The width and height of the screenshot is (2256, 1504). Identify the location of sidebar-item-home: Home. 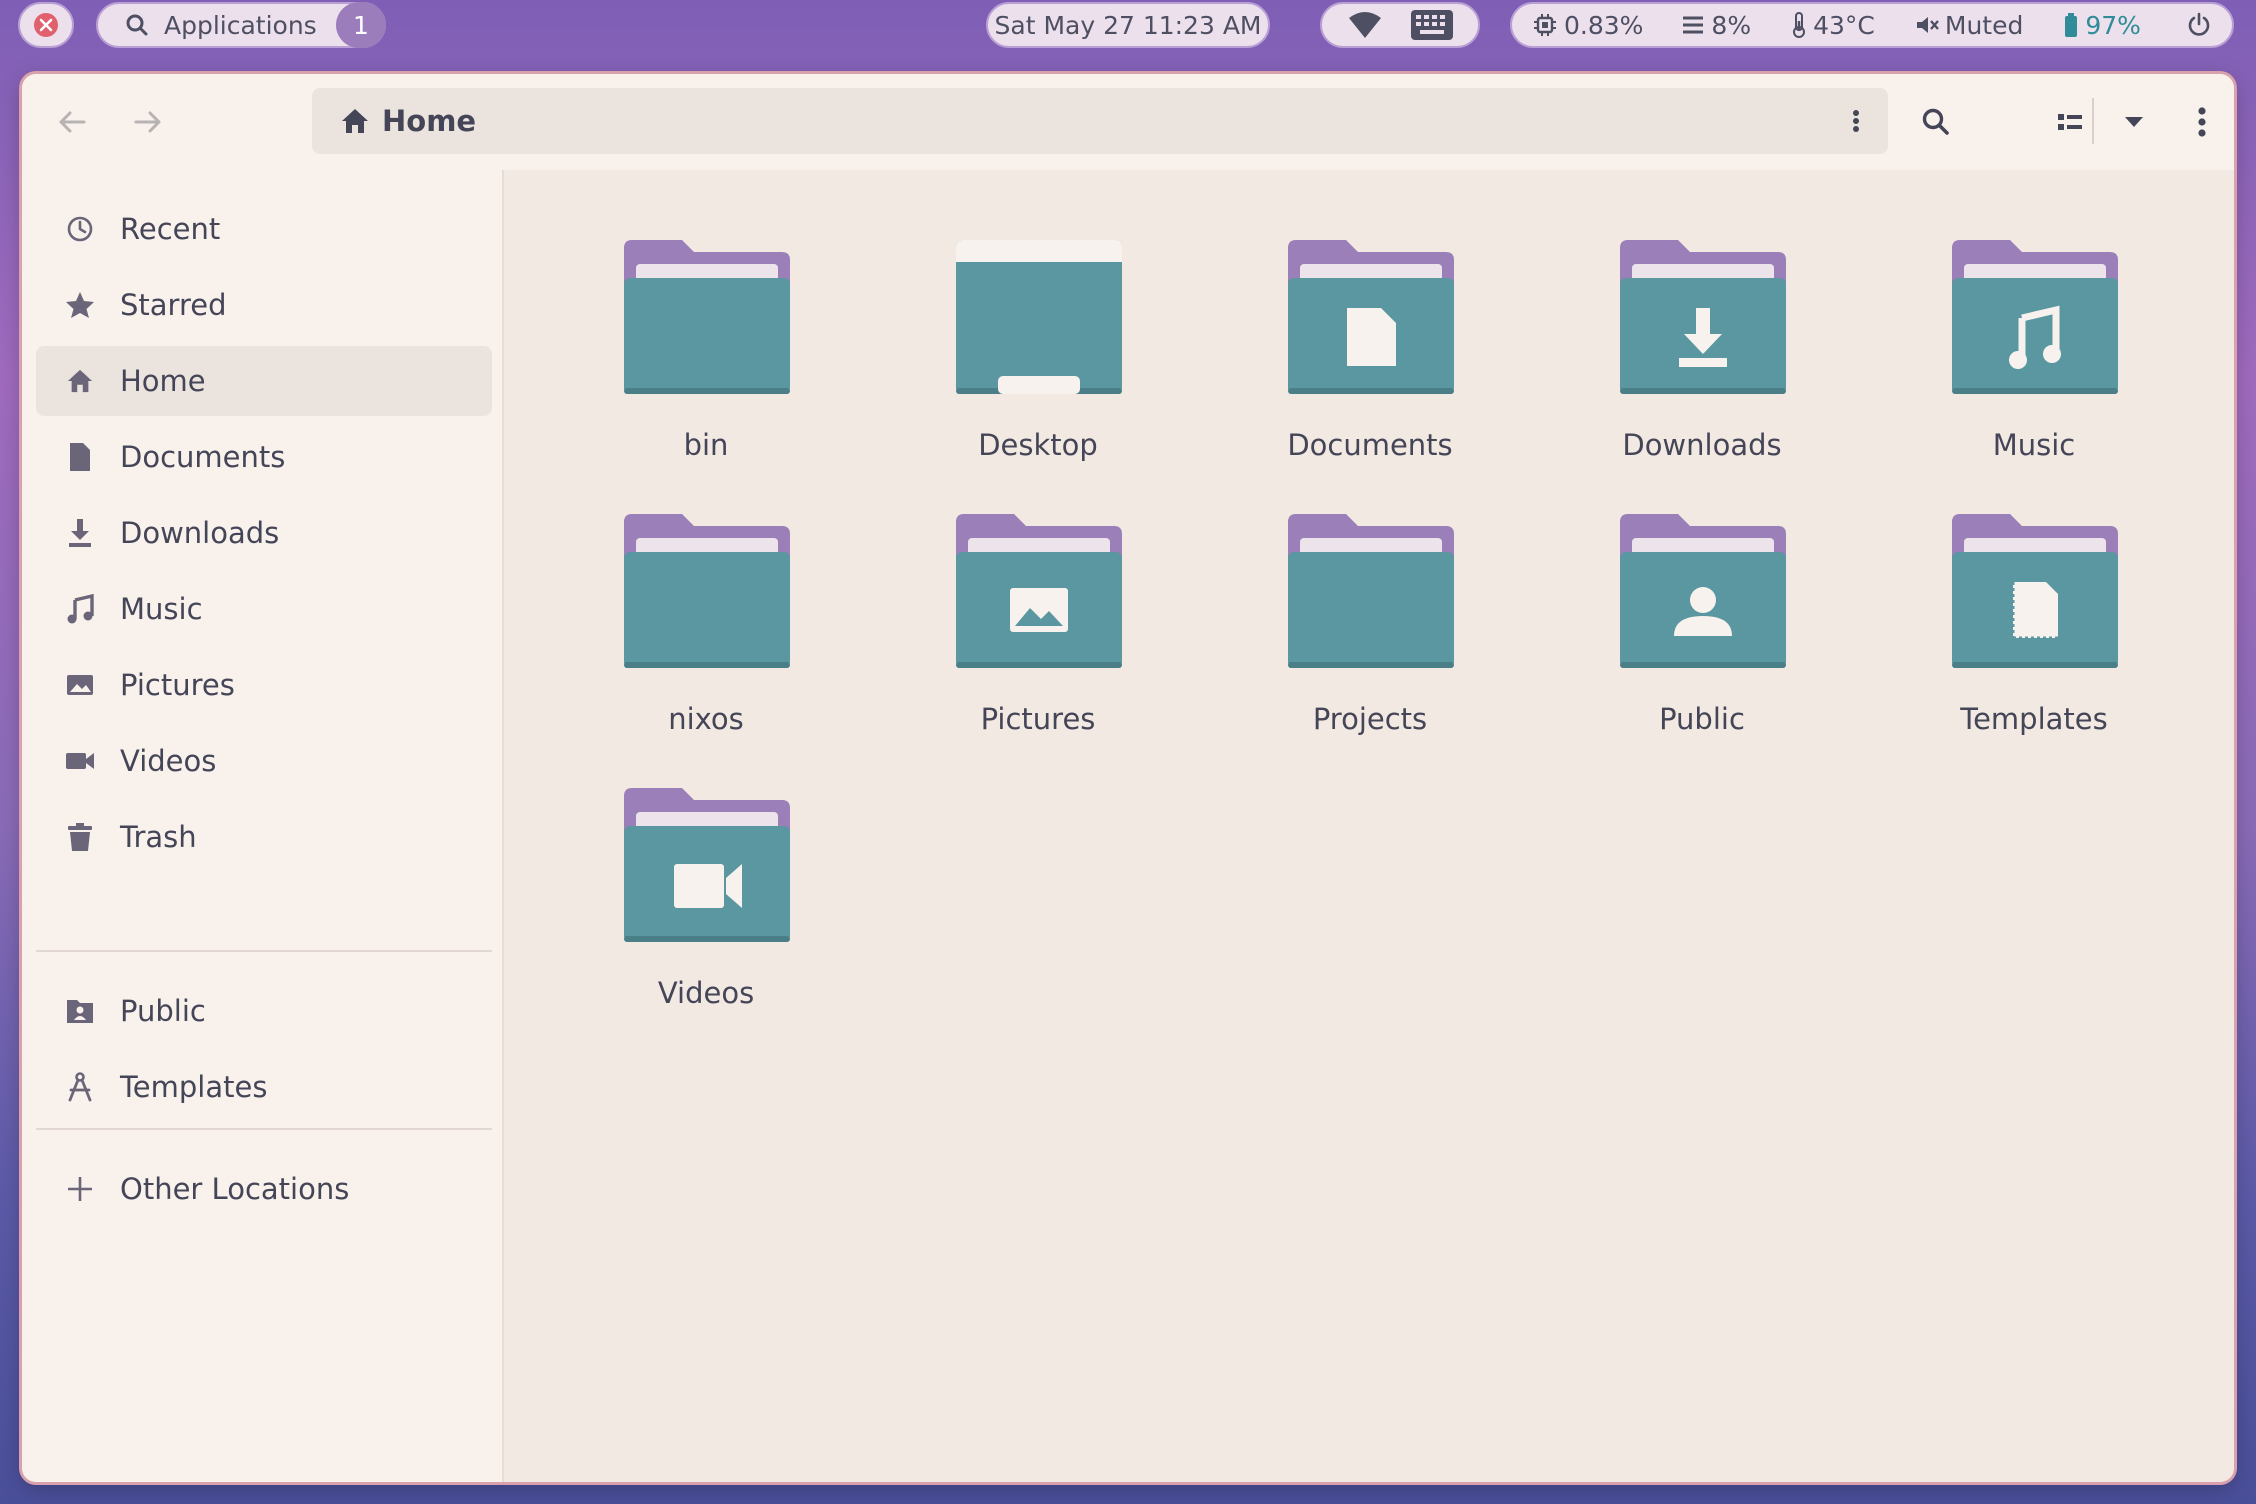
(264, 381).